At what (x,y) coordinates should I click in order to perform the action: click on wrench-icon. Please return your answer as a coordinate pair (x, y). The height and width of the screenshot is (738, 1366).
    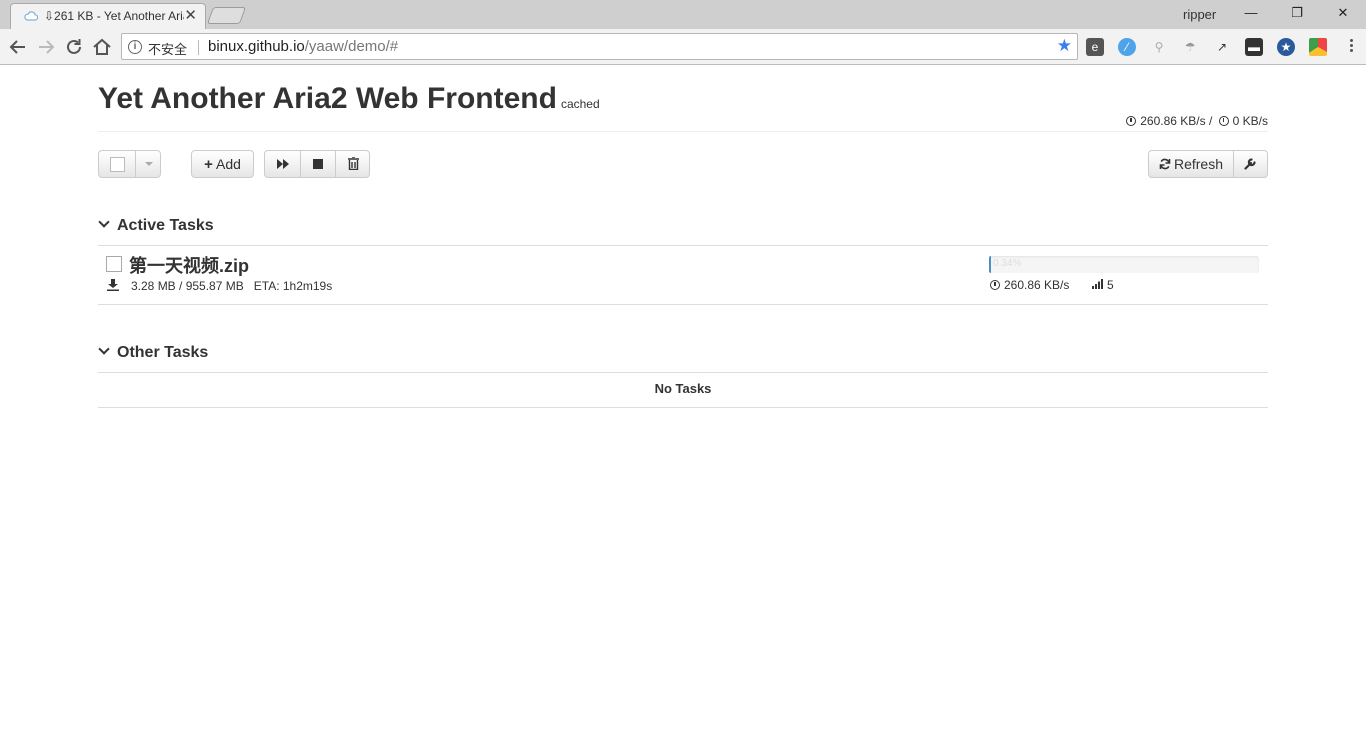
    Looking at the image, I should click on (1250, 164).